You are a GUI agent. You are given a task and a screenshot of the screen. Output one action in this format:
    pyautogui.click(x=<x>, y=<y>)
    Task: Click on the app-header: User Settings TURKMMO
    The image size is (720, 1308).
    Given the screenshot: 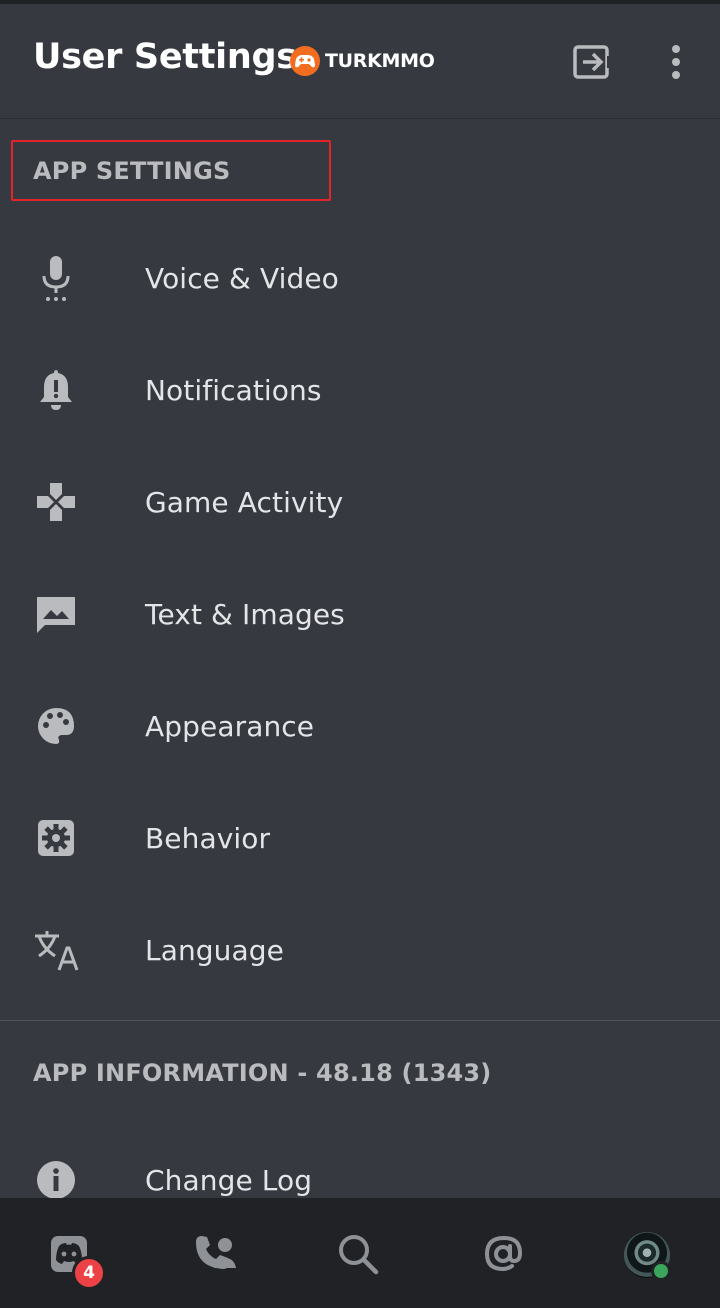 What is the action you would take?
    pyautogui.click(x=360, y=61)
    